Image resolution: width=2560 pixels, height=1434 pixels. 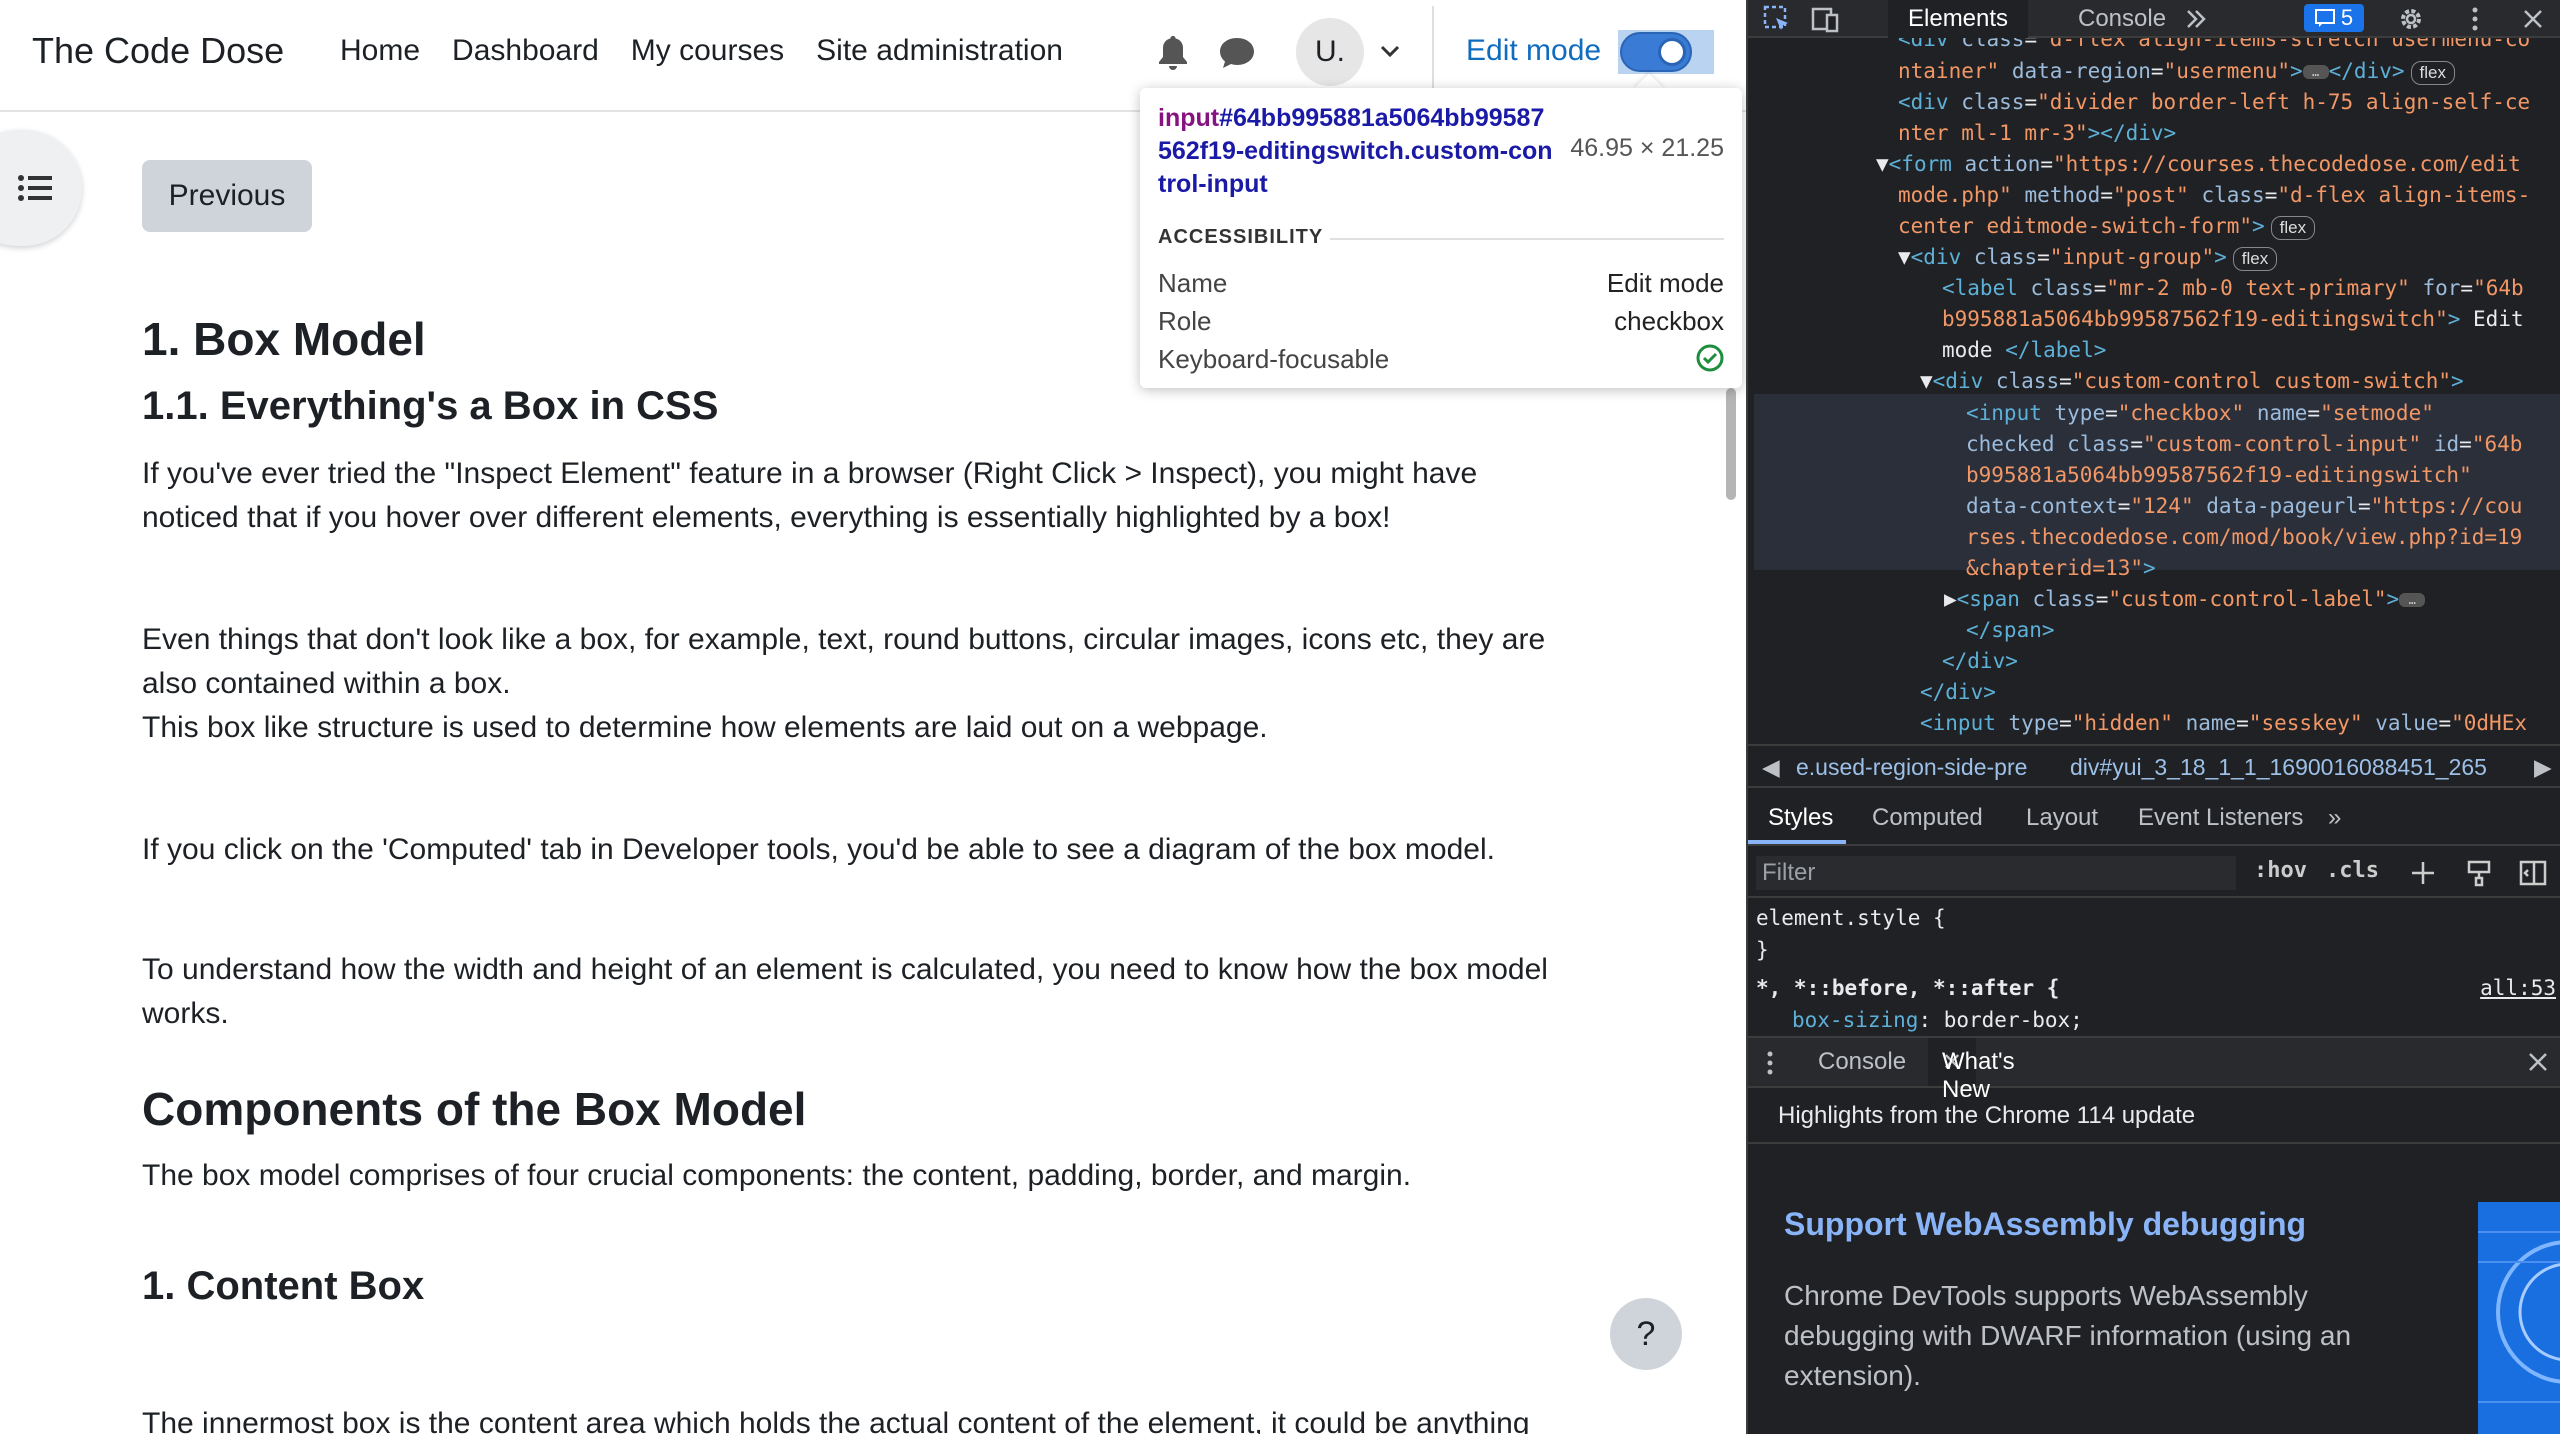 What do you see at coordinates (2533, 19) in the screenshot?
I see `close-icon` at bounding box center [2533, 19].